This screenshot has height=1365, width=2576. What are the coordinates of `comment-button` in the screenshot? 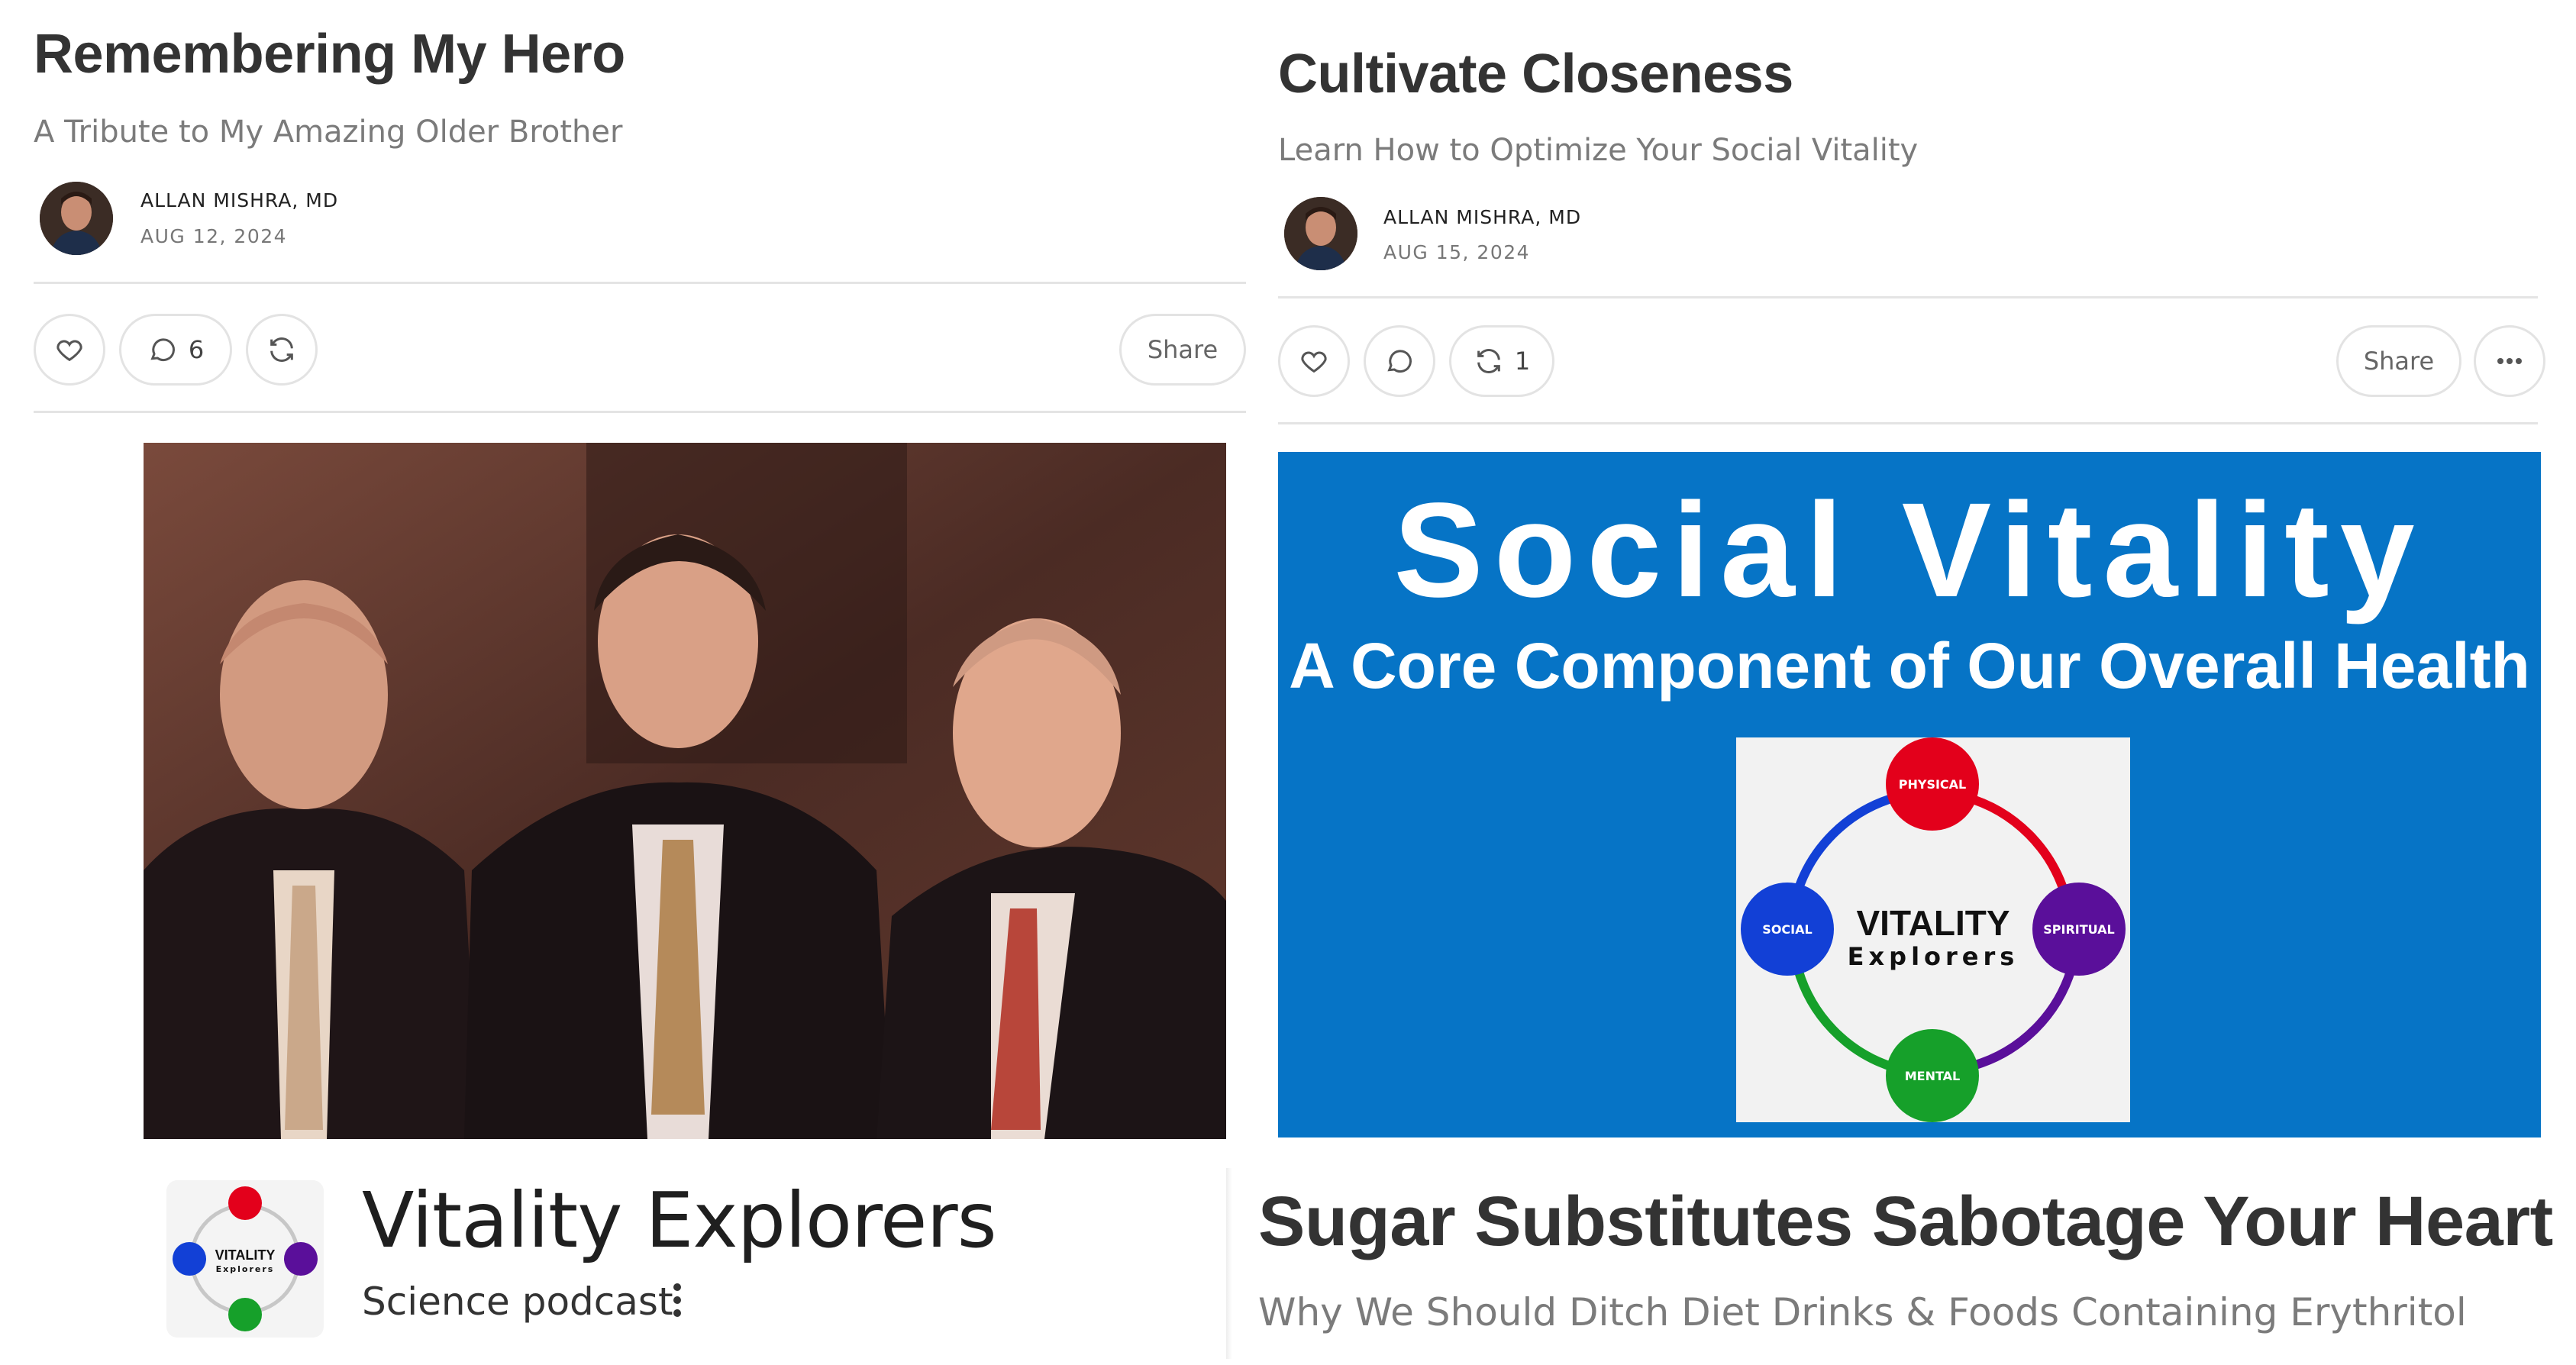 It's located at (1399, 361).